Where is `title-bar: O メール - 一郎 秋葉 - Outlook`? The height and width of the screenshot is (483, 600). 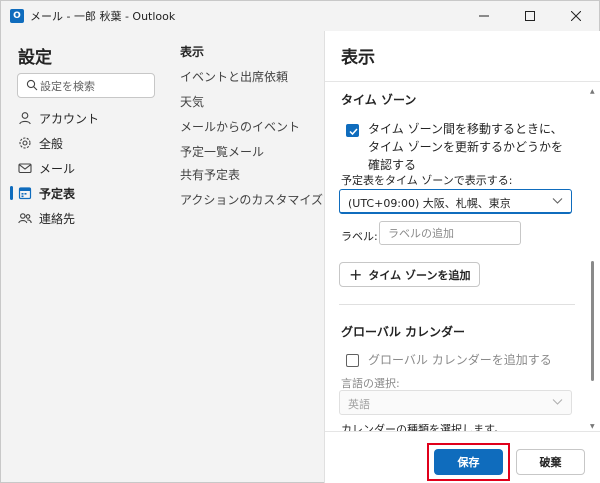
title-bar: O メール - 一郎 秋葉 - Outlook is located at coordinates (300, 16).